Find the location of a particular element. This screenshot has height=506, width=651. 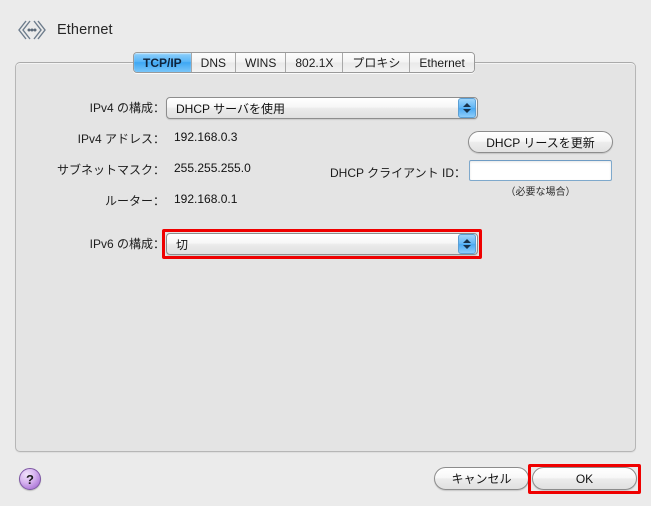

tab-dns: DNS is located at coordinates (214, 62).